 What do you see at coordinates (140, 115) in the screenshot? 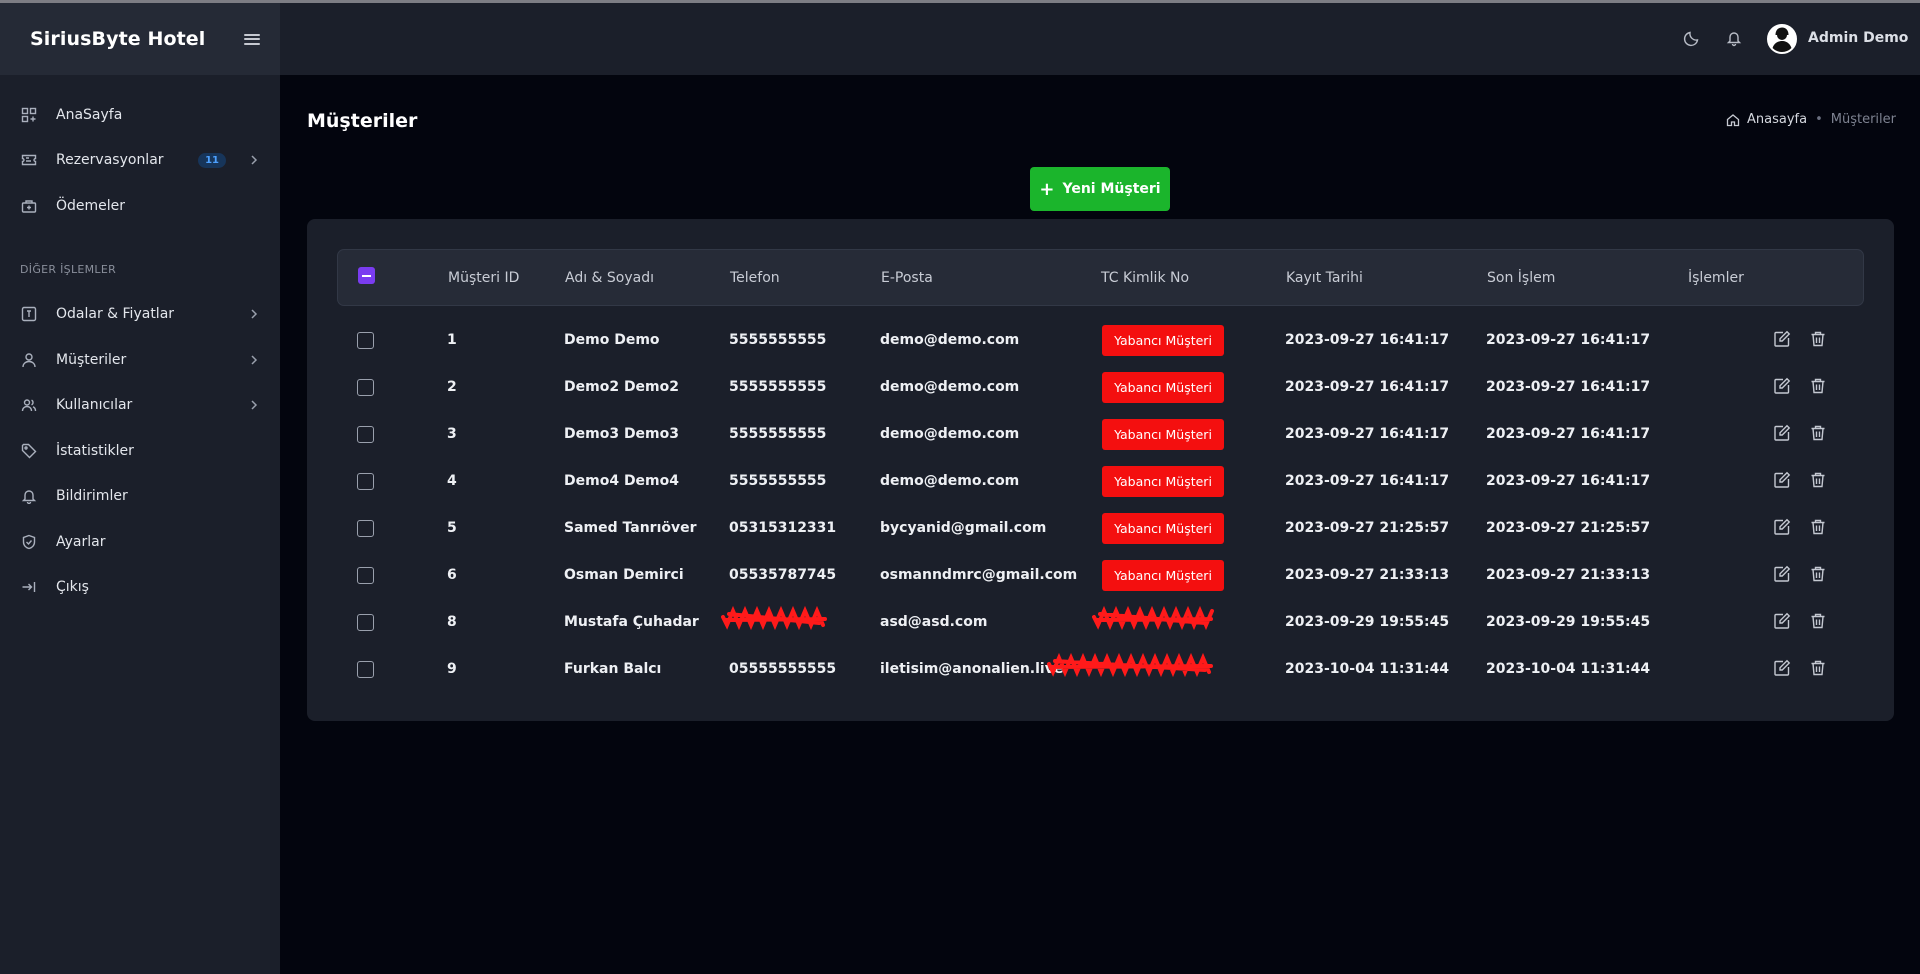
I see `sidebar-item-anasayfa: AnaSayfa` at bounding box center [140, 115].